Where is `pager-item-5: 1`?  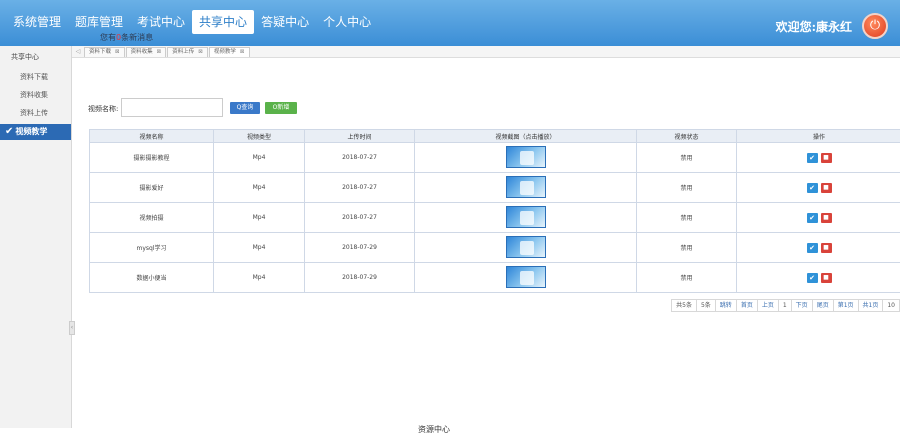
pager-item-5: 1 is located at coordinates (785, 305).